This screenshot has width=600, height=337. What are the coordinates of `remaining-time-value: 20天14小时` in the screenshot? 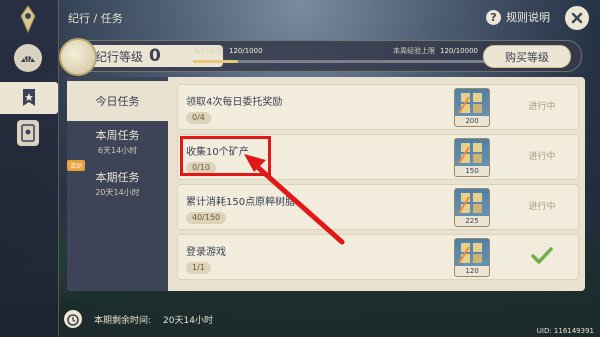 It's located at (188, 321).